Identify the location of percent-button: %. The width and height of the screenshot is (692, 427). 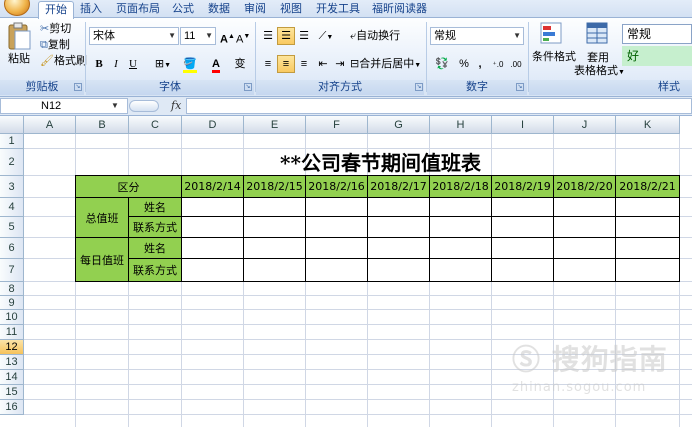
(464, 64).